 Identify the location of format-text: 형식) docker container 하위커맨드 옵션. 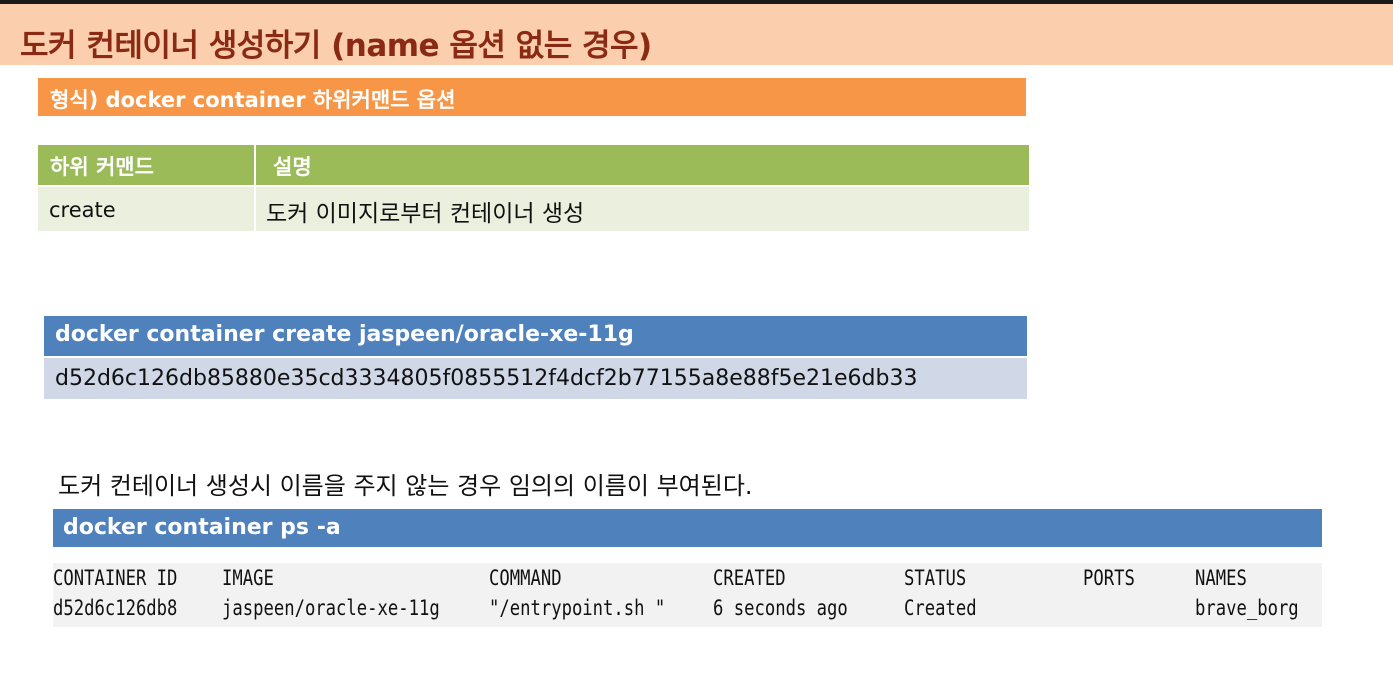
(253, 100).